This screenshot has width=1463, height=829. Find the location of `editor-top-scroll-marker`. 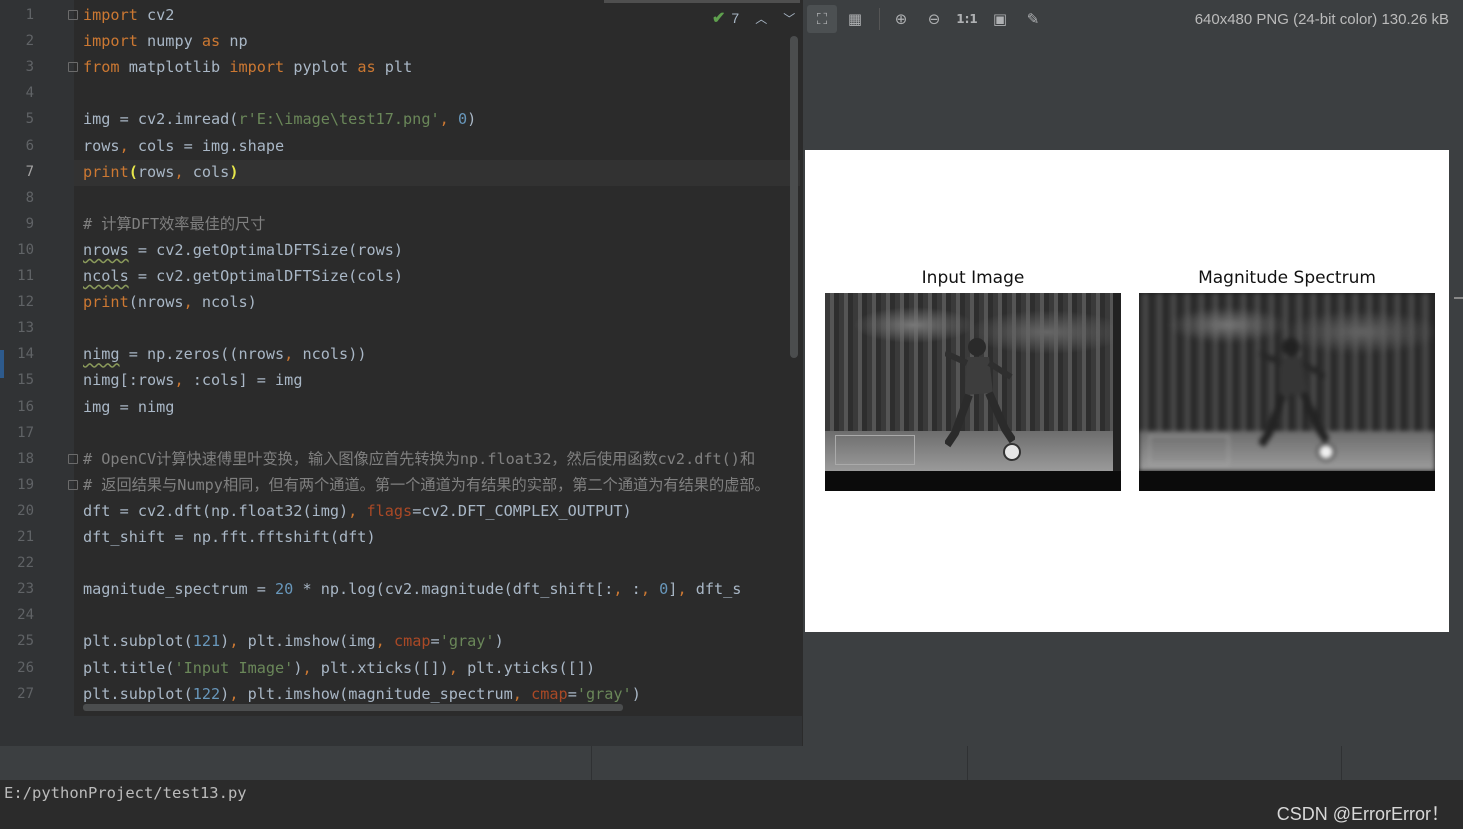

editor-top-scroll-marker is located at coordinates (702, 1).